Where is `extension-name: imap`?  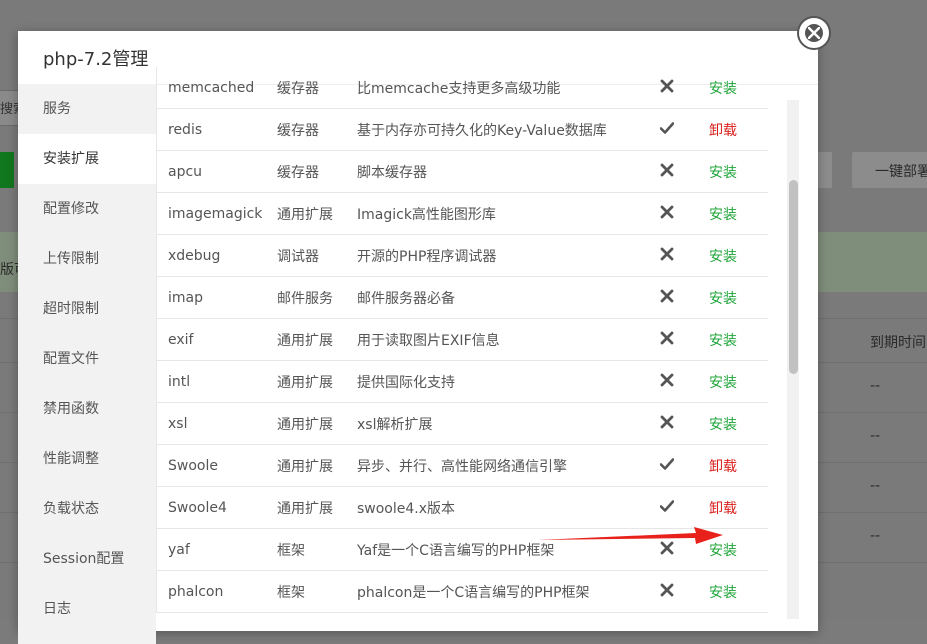 extension-name: imap is located at coordinates (217, 297).